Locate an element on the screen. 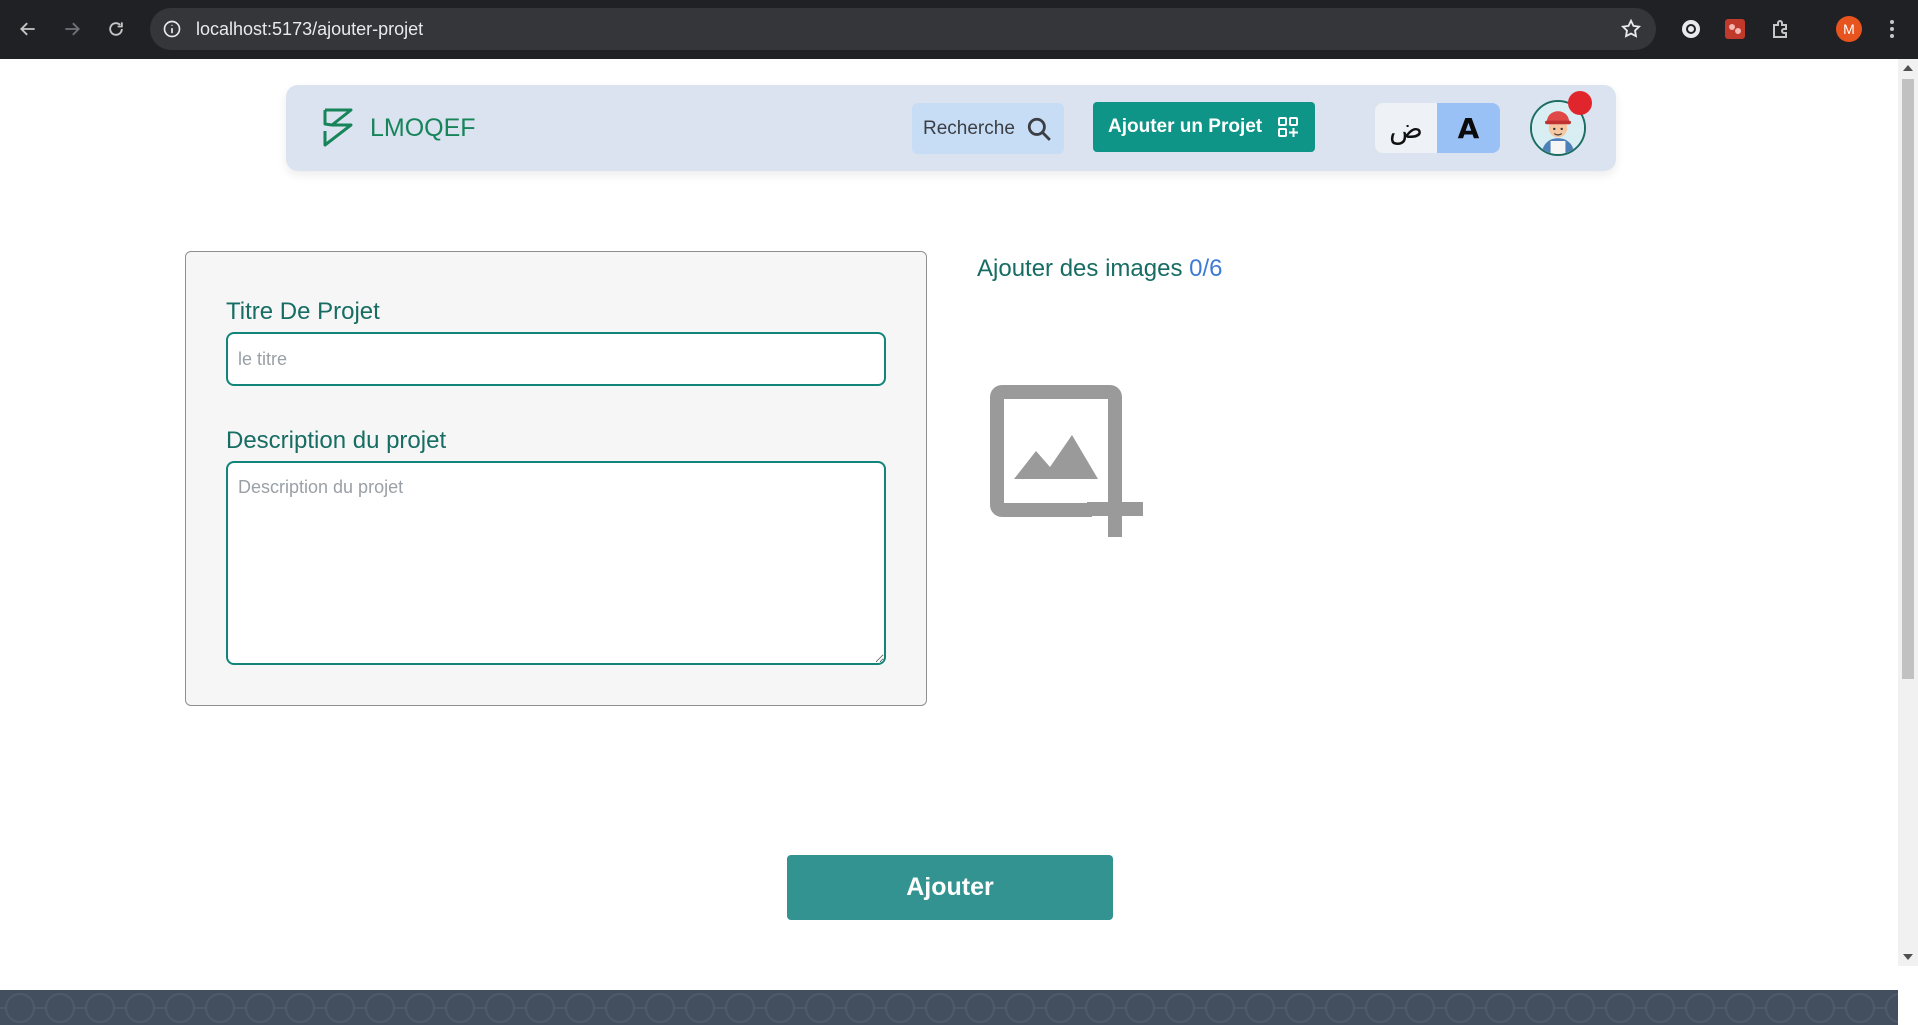  description-textarea is located at coordinates (556, 563).